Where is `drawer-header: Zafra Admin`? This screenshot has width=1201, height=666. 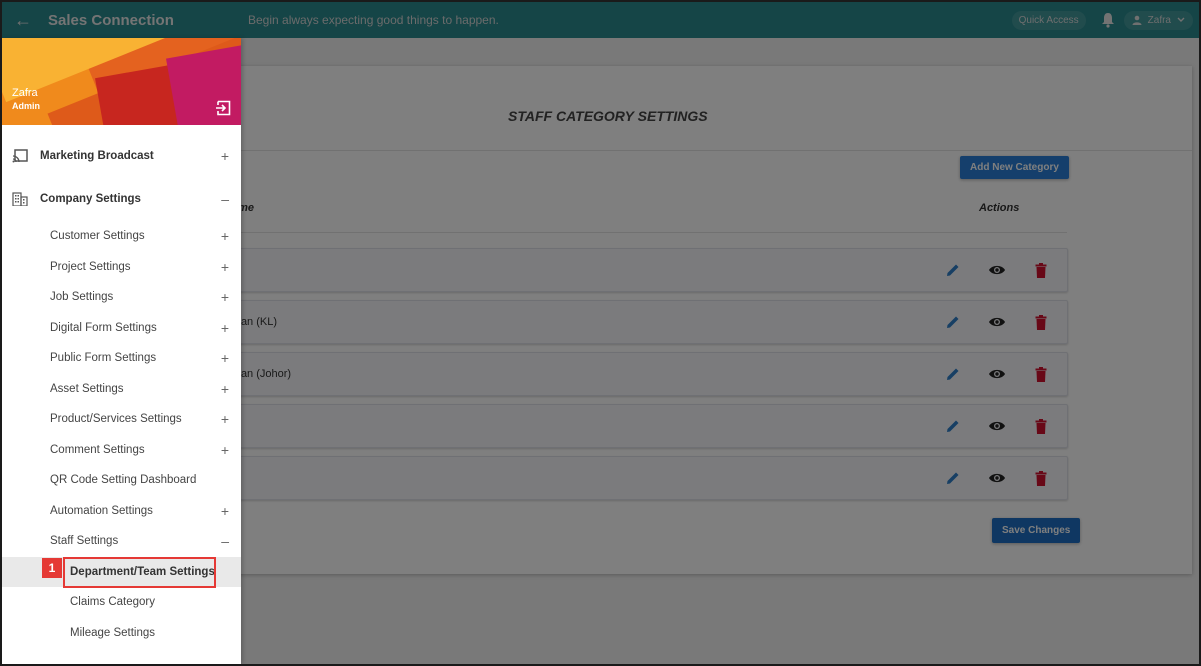 drawer-header: Zafra Admin is located at coordinates (121, 81).